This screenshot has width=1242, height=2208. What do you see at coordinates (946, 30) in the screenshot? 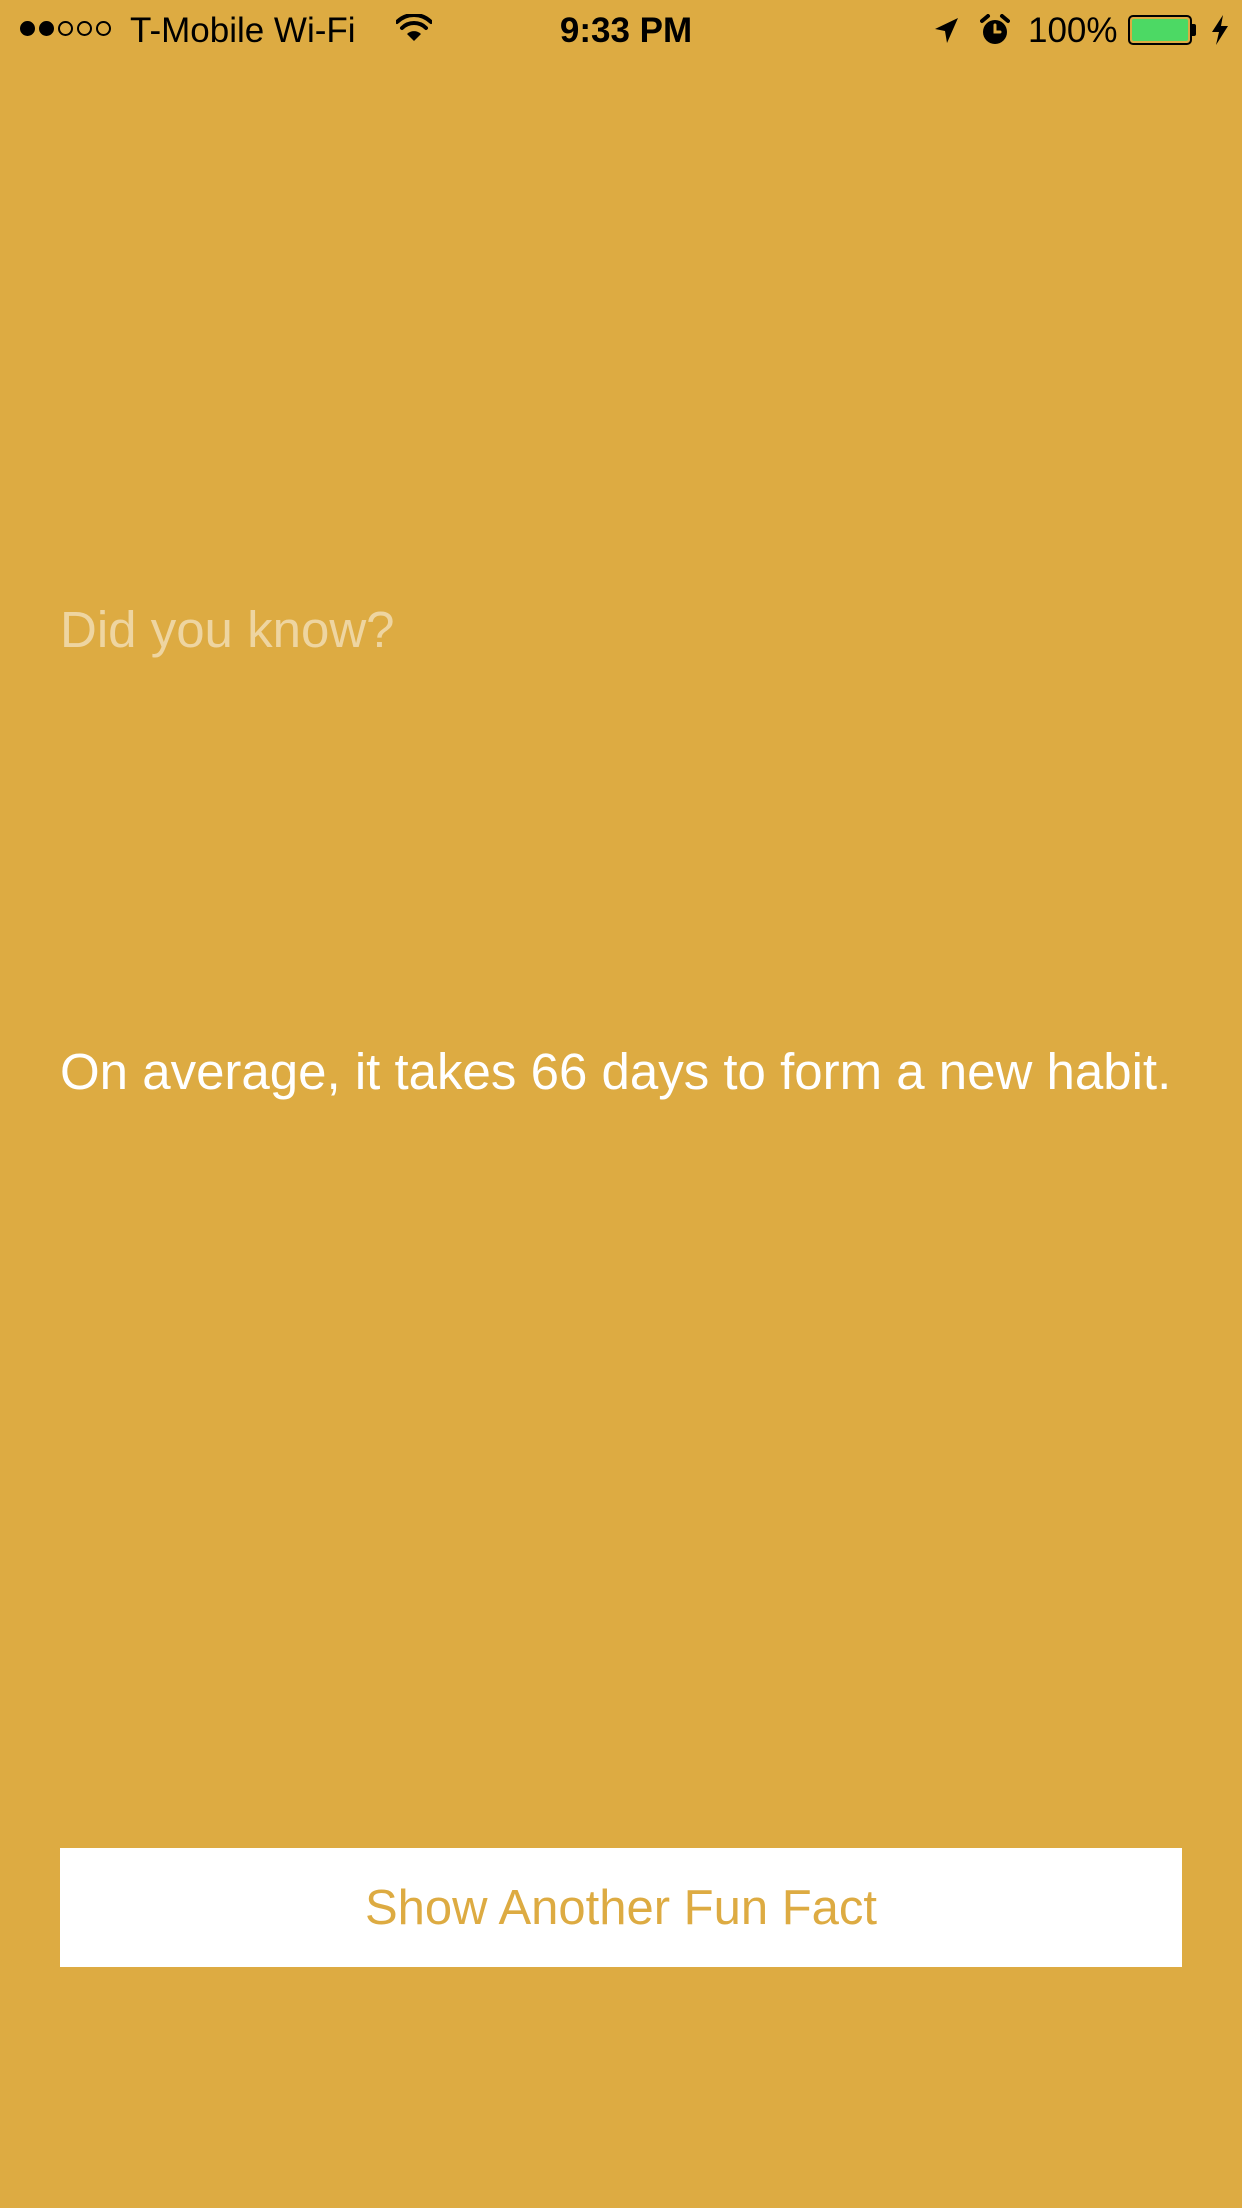
I see `location-arrow-icon` at bounding box center [946, 30].